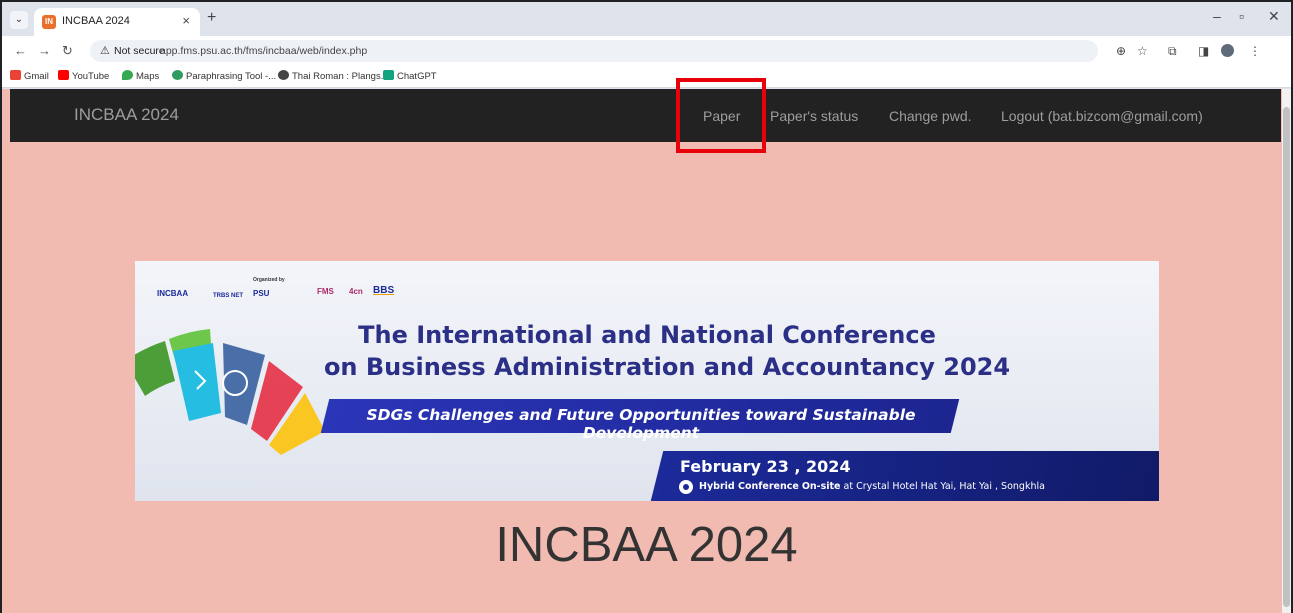 This screenshot has width=1293, height=613. What do you see at coordinates (1274, 16) in the screenshot?
I see `close-window-icon: ✕` at bounding box center [1274, 16].